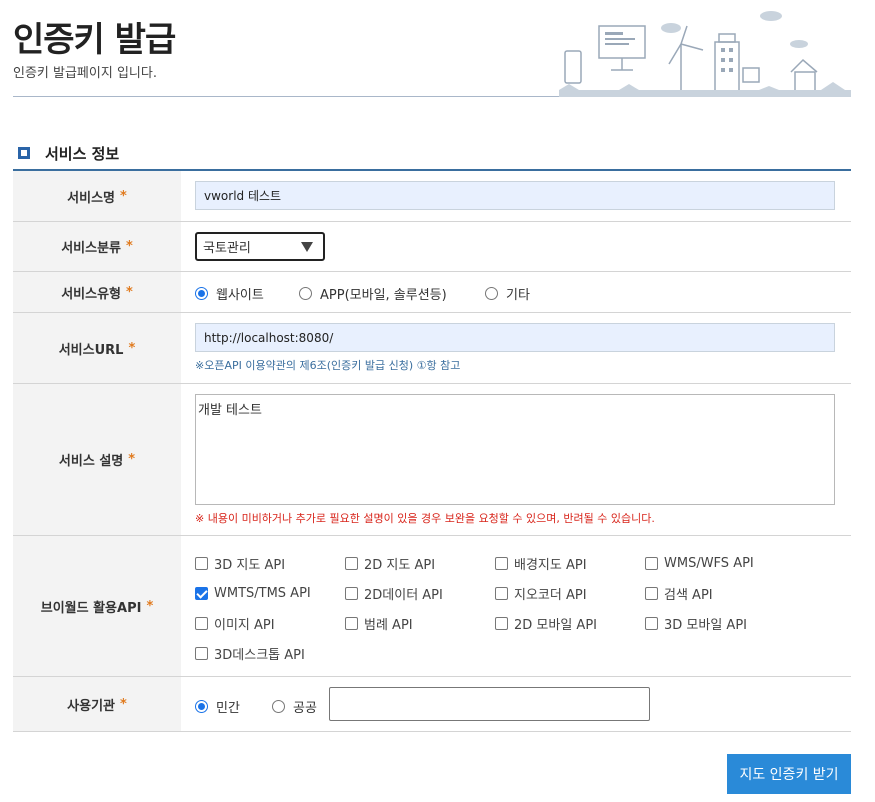 Image resolution: width=875 pixels, height=802 pixels. What do you see at coordinates (307, 247) in the screenshot?
I see `triangle-down-icon` at bounding box center [307, 247].